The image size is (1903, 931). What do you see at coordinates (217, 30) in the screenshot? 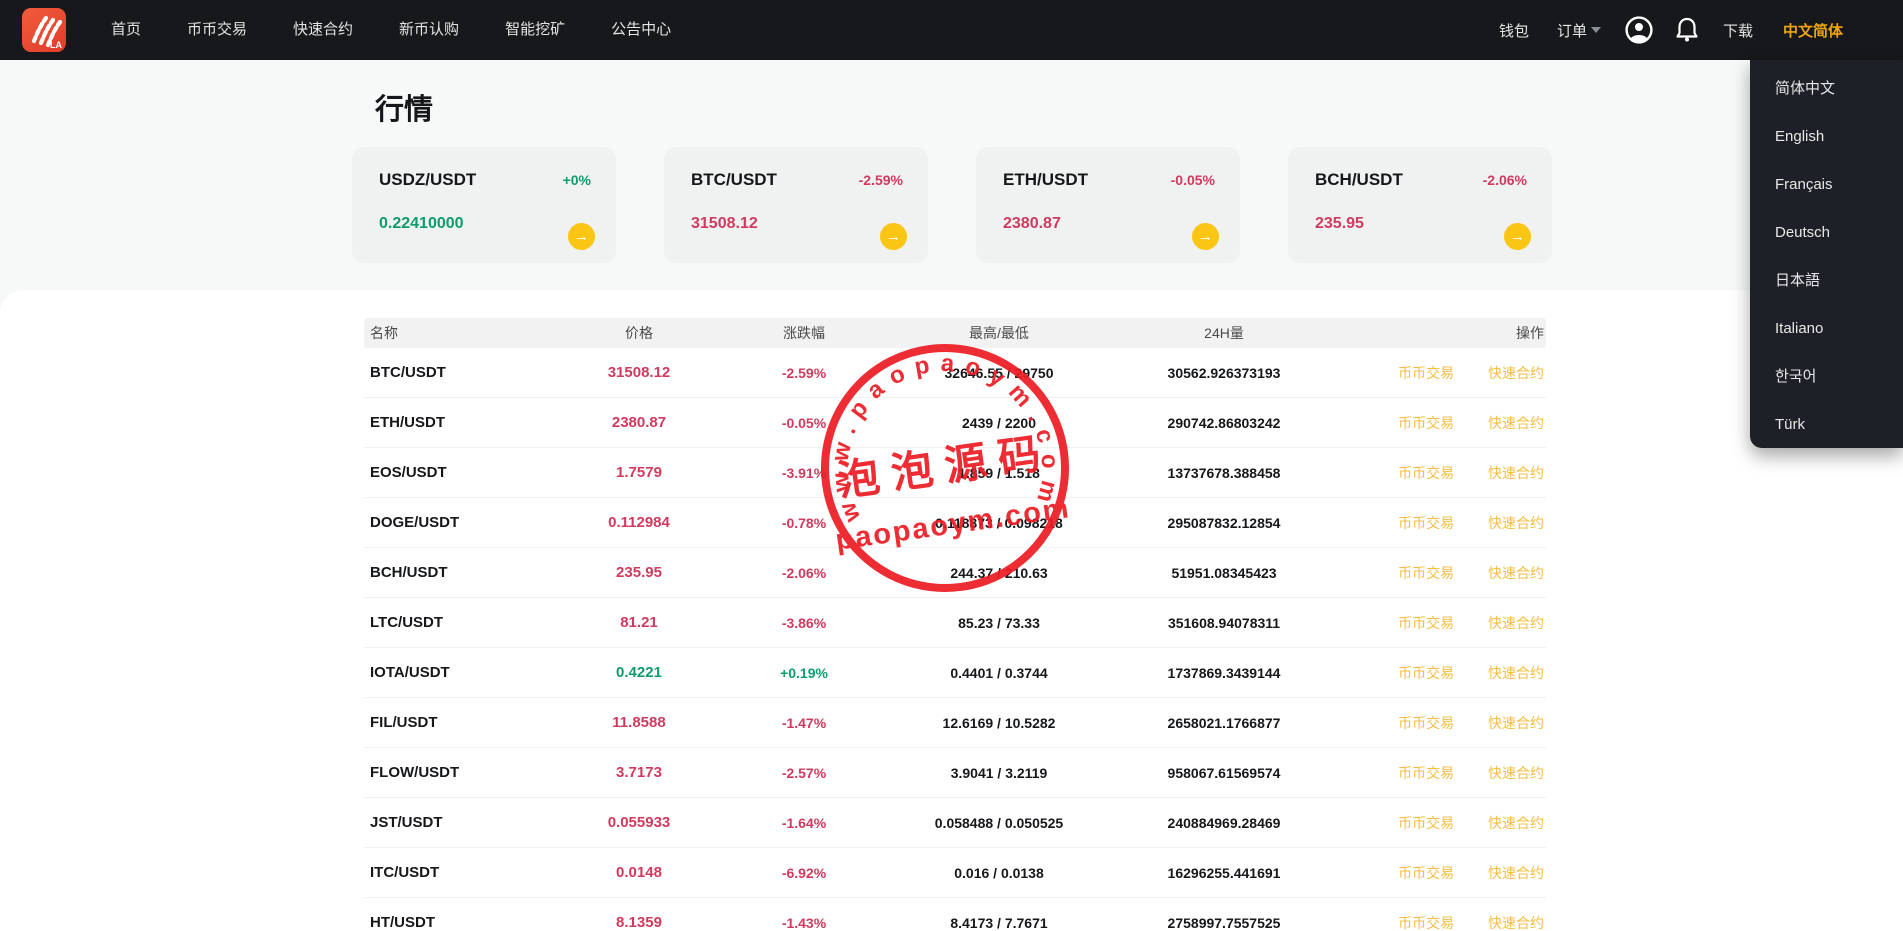
I see `nav-menu-item: 币币交易` at bounding box center [217, 30].